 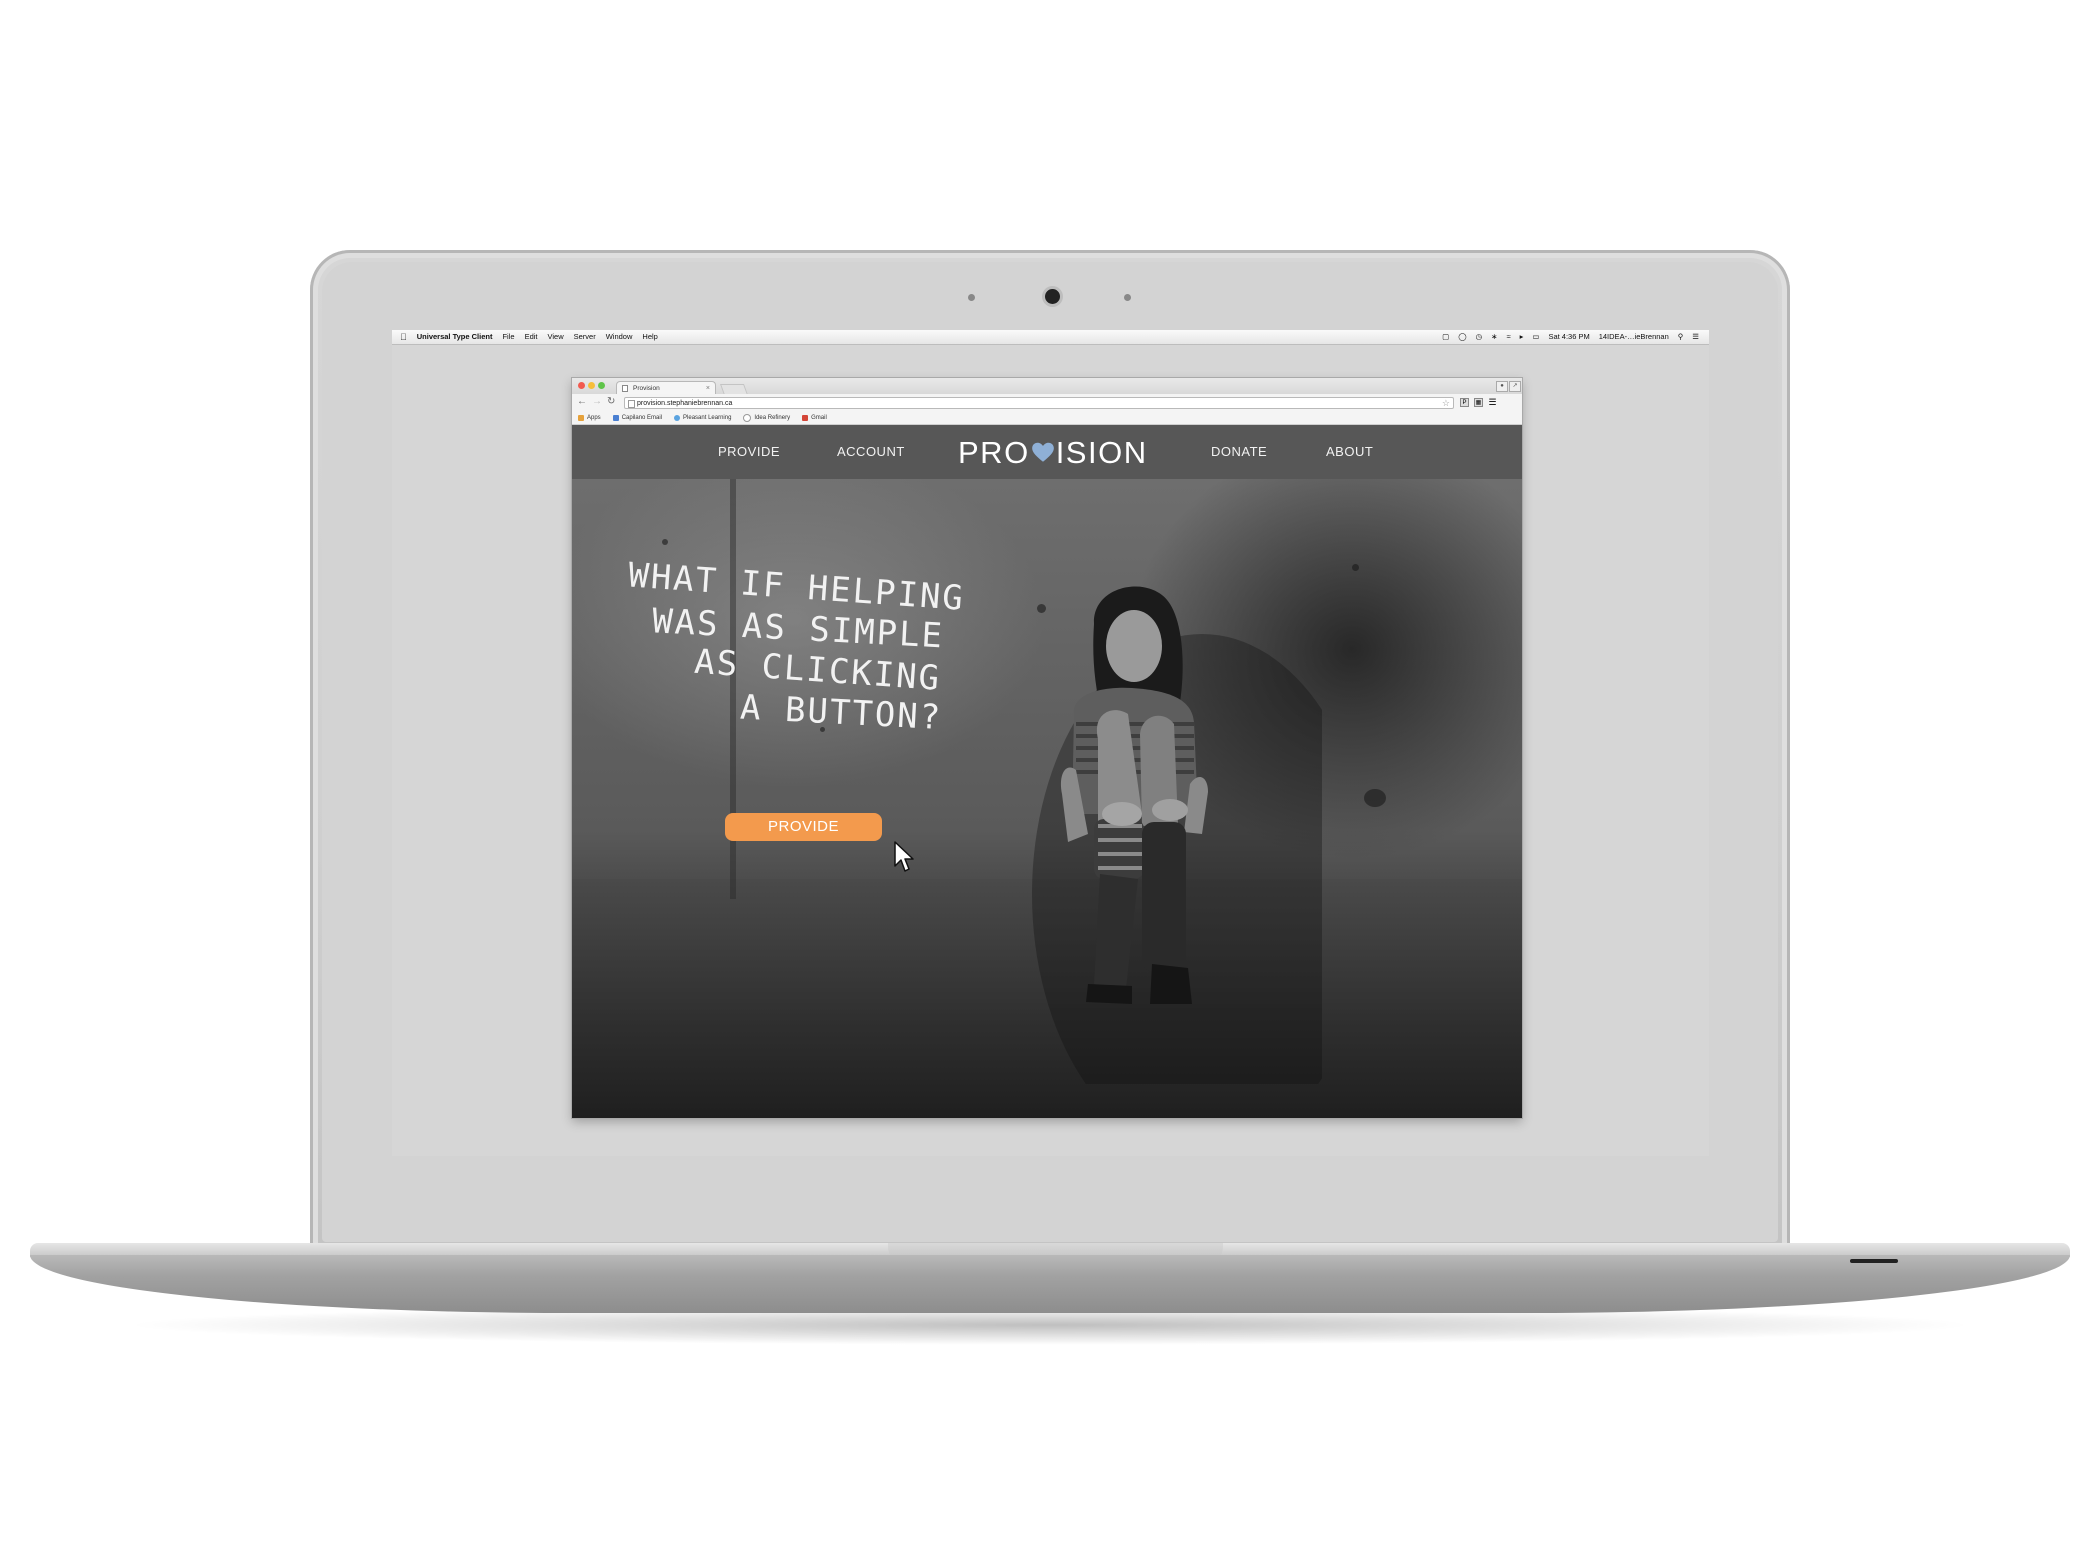 What do you see at coordinates (747, 418) in the screenshot?
I see `circle-icon` at bounding box center [747, 418].